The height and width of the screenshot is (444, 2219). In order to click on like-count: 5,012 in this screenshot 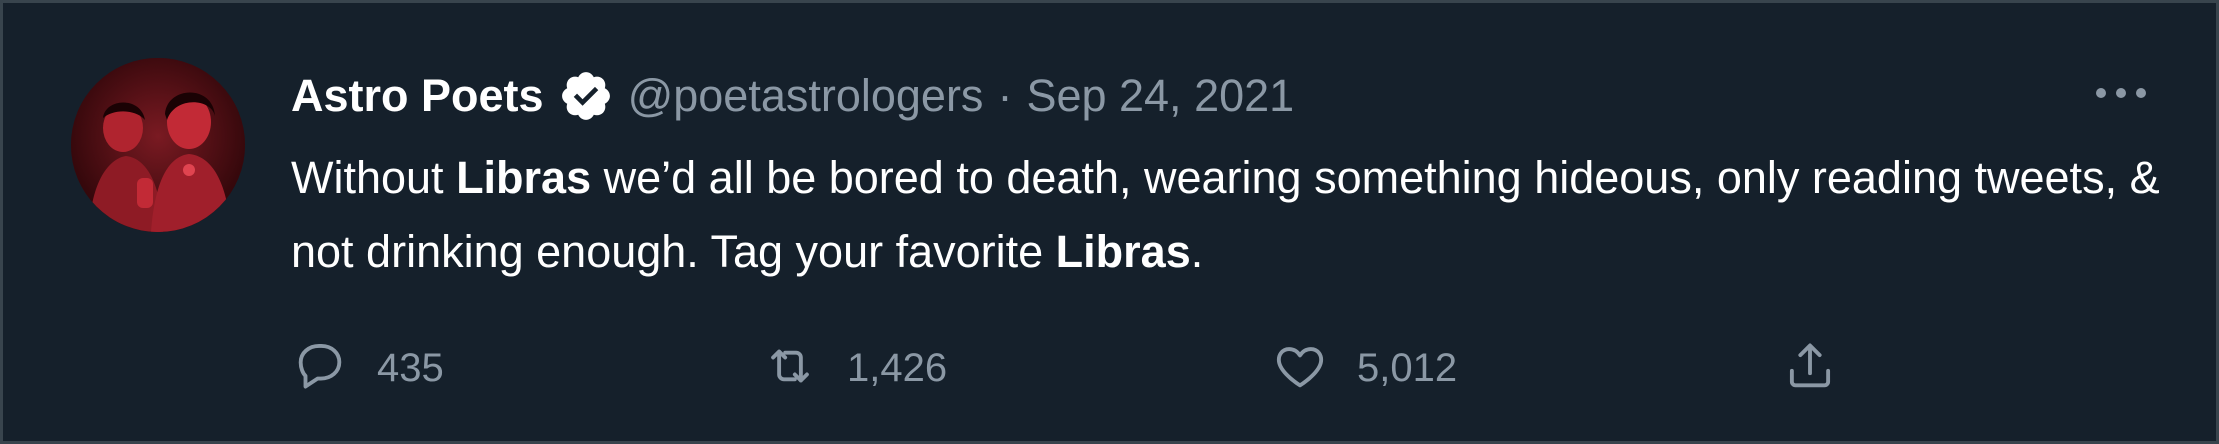, I will do `click(1407, 367)`.